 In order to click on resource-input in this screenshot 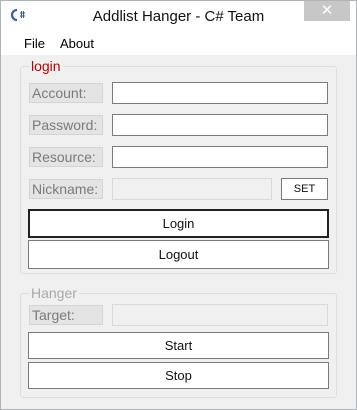, I will do `click(220, 157)`.